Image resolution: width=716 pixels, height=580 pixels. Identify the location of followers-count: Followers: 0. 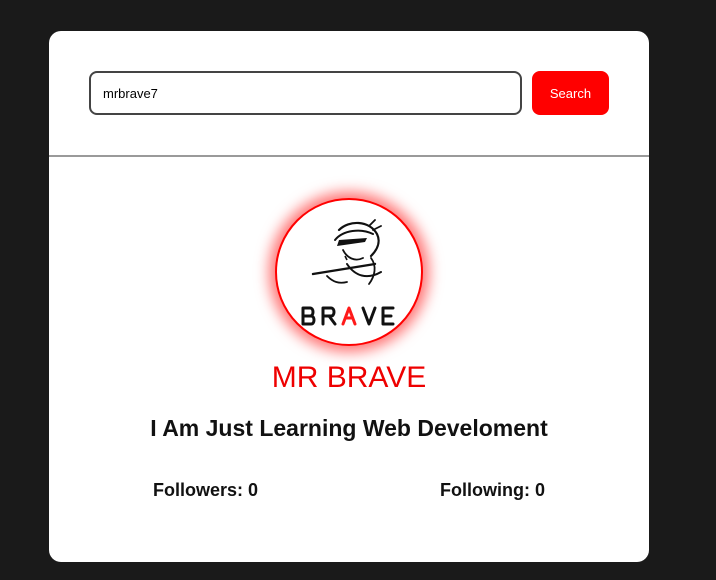
(206, 490).